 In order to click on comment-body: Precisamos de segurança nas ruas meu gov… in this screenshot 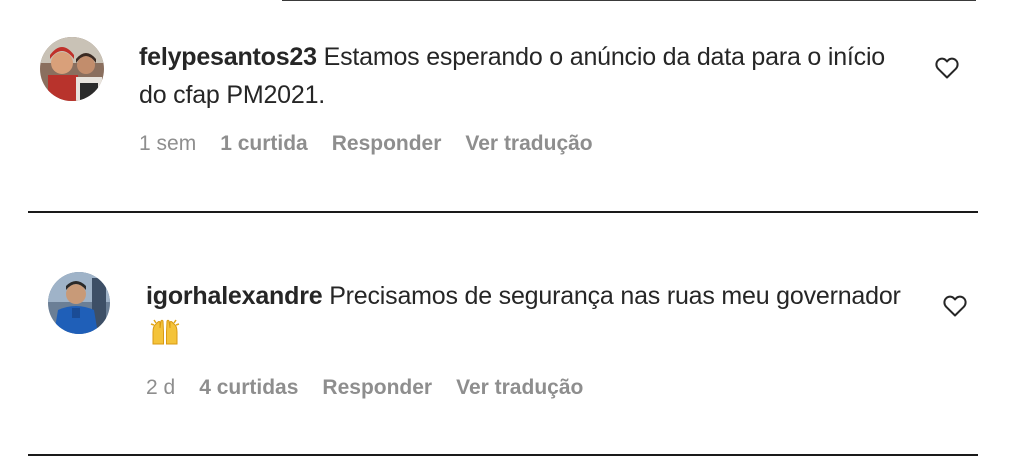, I will do `click(615, 296)`.